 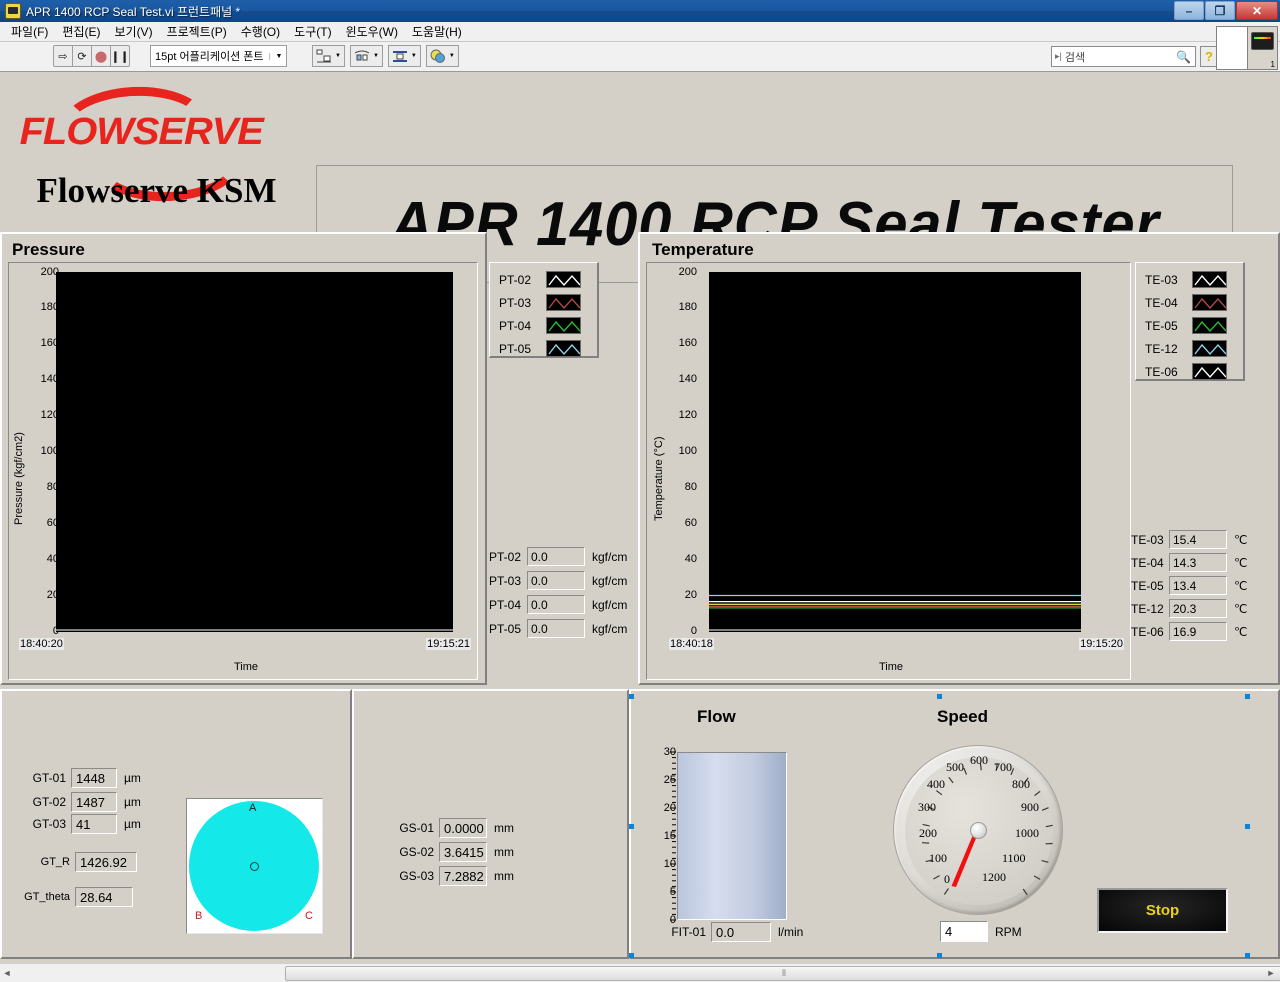 What do you see at coordinates (1232, 48) in the screenshot?
I see `vi-icon-blank` at bounding box center [1232, 48].